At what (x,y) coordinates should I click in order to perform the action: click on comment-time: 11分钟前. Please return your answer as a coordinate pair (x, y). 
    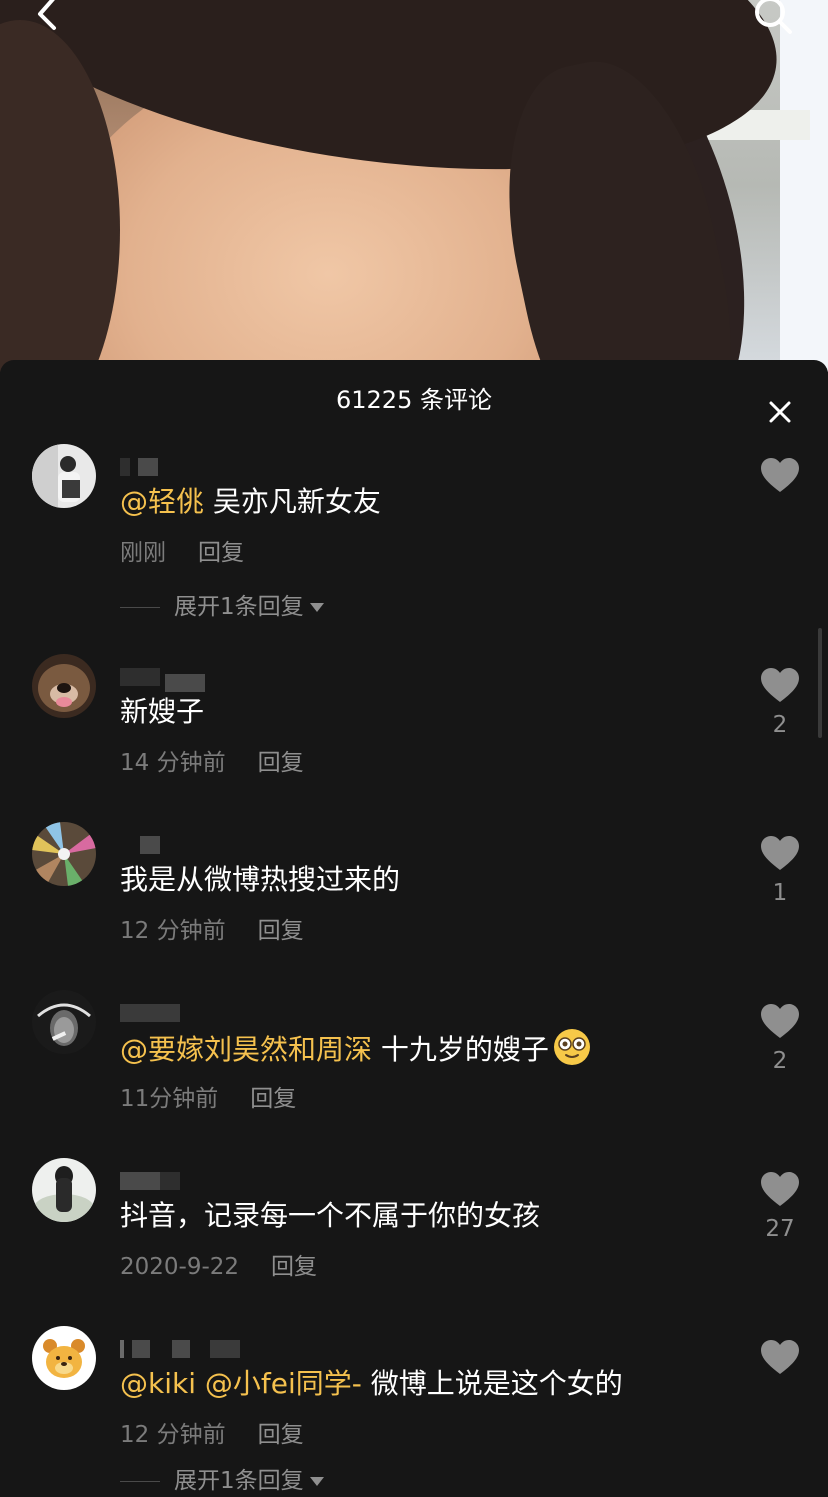
    Looking at the image, I should click on (169, 1099).